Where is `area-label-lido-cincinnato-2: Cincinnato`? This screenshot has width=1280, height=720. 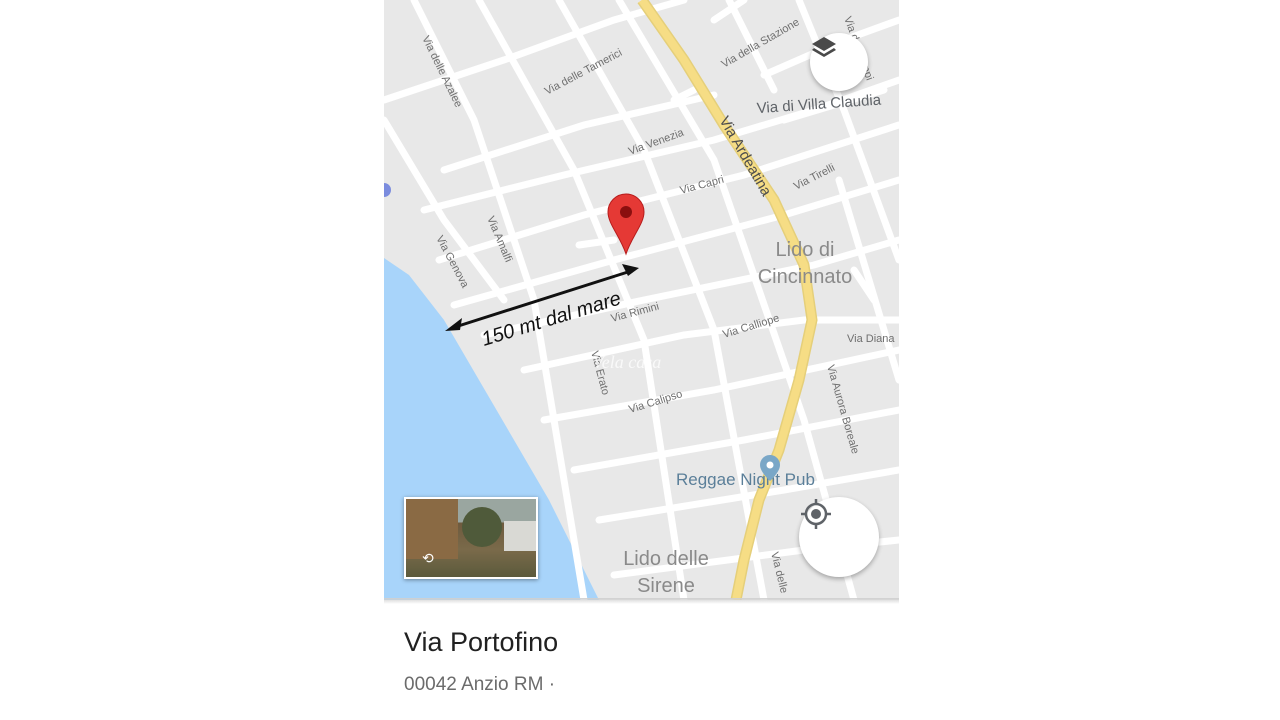
area-label-lido-cincinnato-2: Cincinnato is located at coordinates (805, 277).